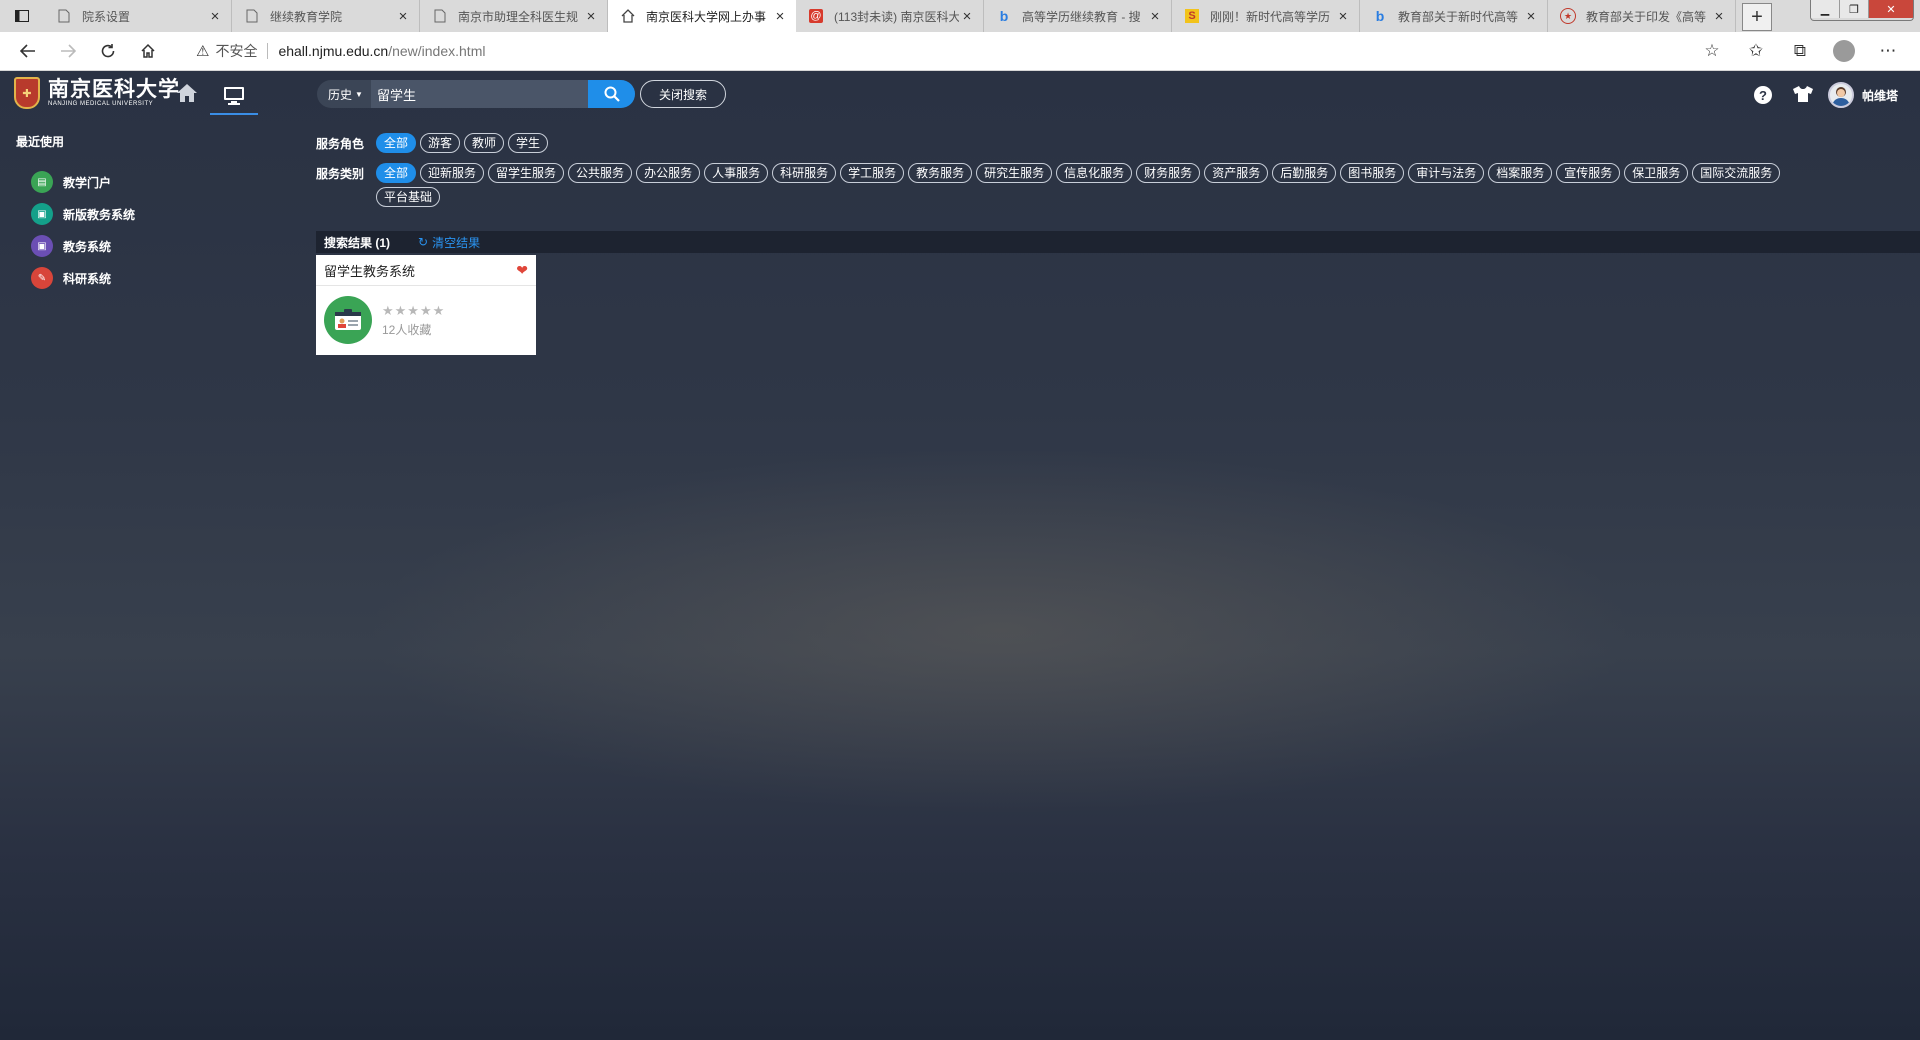 The image size is (1920, 1040). Describe the element at coordinates (97, 93) in the screenshot. I see `university-logo: ✚ 南京医科大学 NANJING MEDICAL UNIVERSITY` at that location.